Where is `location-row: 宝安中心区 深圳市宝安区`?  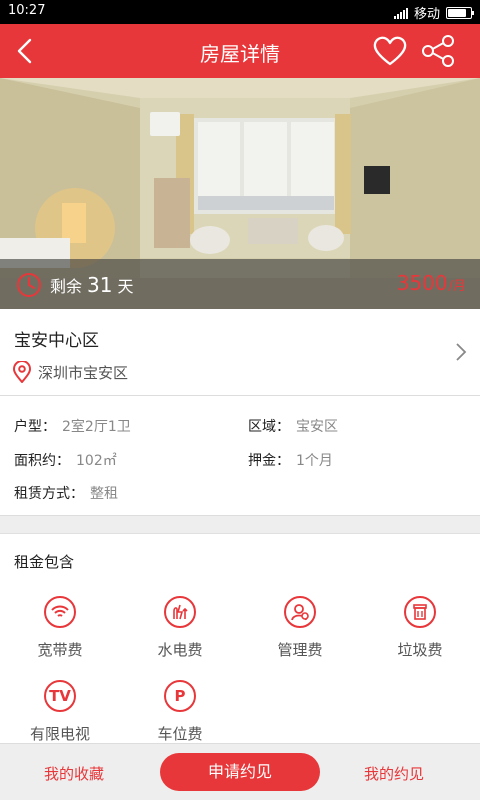
location-row: 宝安中心区 深圳市宝安区 is located at coordinates (240, 352).